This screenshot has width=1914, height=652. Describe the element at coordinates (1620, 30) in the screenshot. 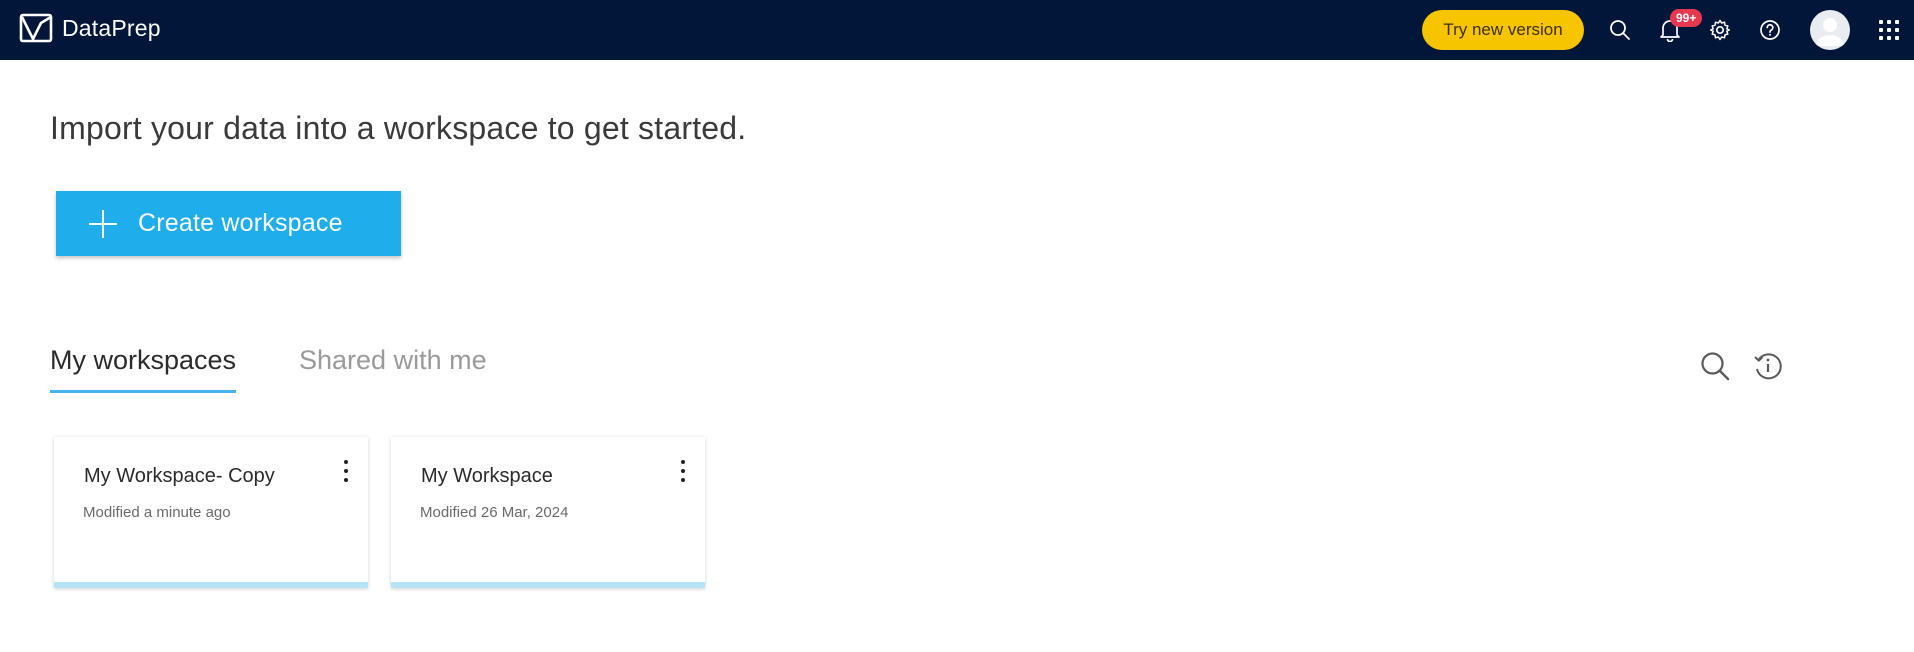

I see `search-icon` at that location.